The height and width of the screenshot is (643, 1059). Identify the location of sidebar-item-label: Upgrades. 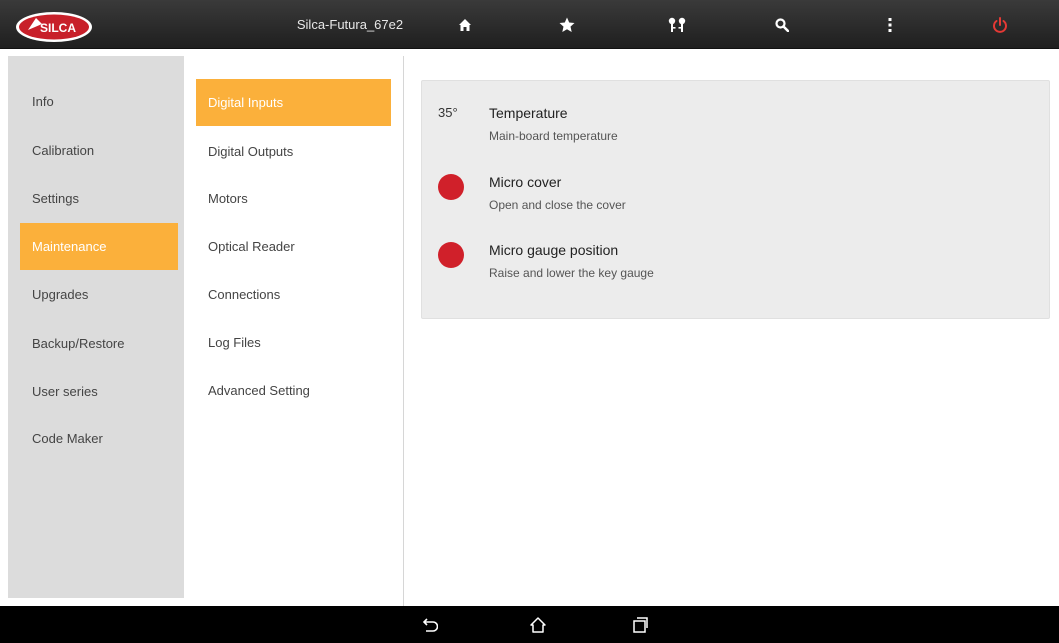
(60, 294).